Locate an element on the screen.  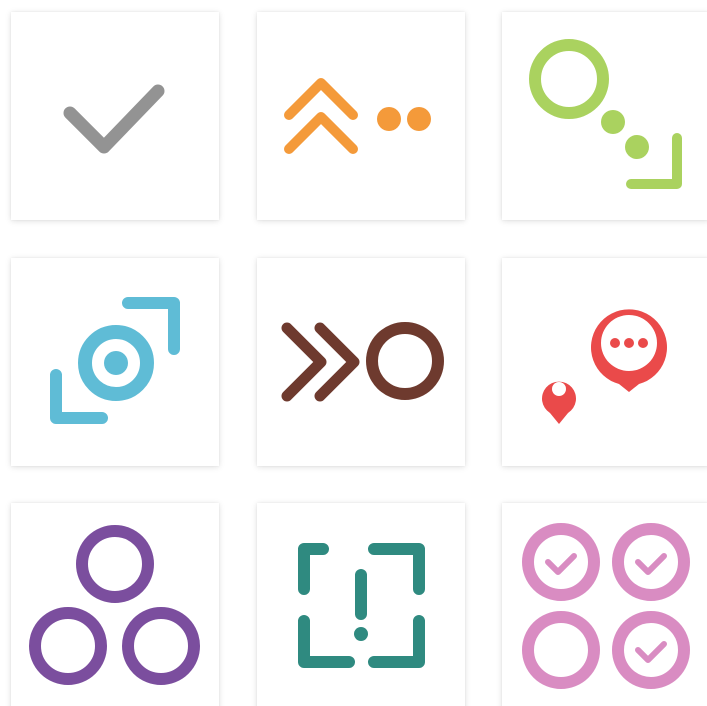
location-chat-bubble-icon is located at coordinates (604, 366).